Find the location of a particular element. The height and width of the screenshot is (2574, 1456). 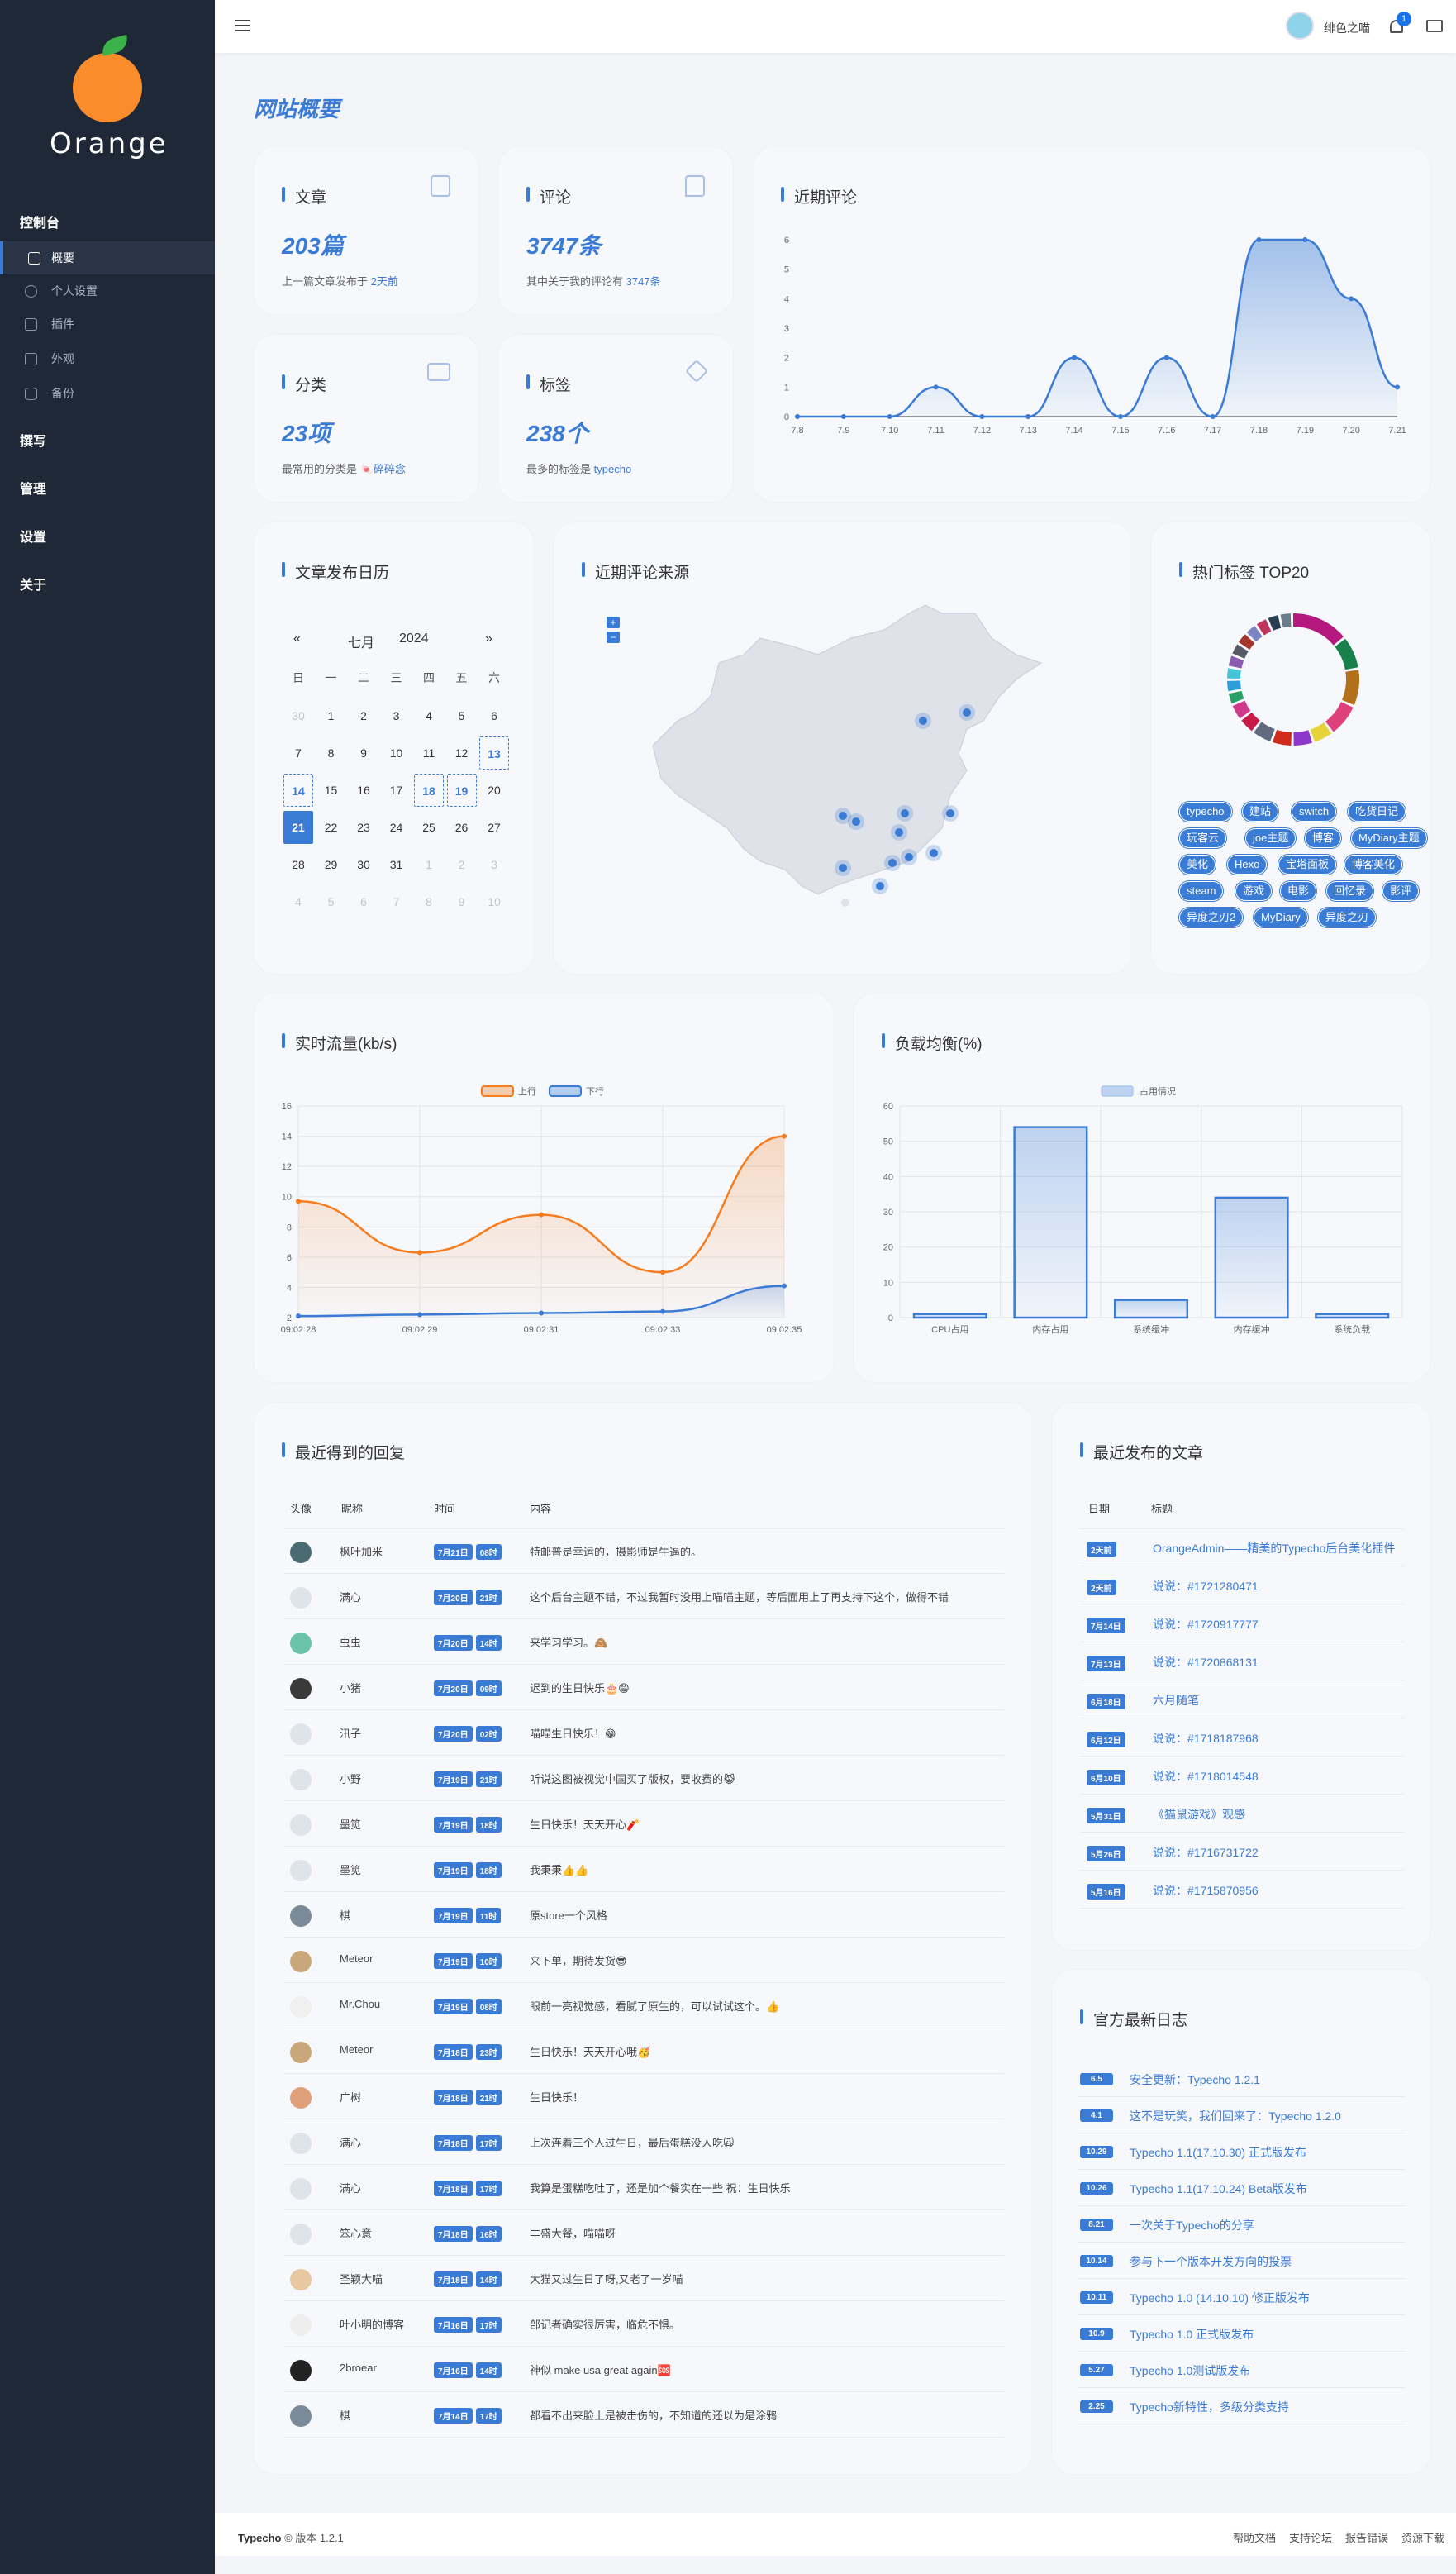

tag-chip: 回忆录 is located at coordinates (1350, 891).